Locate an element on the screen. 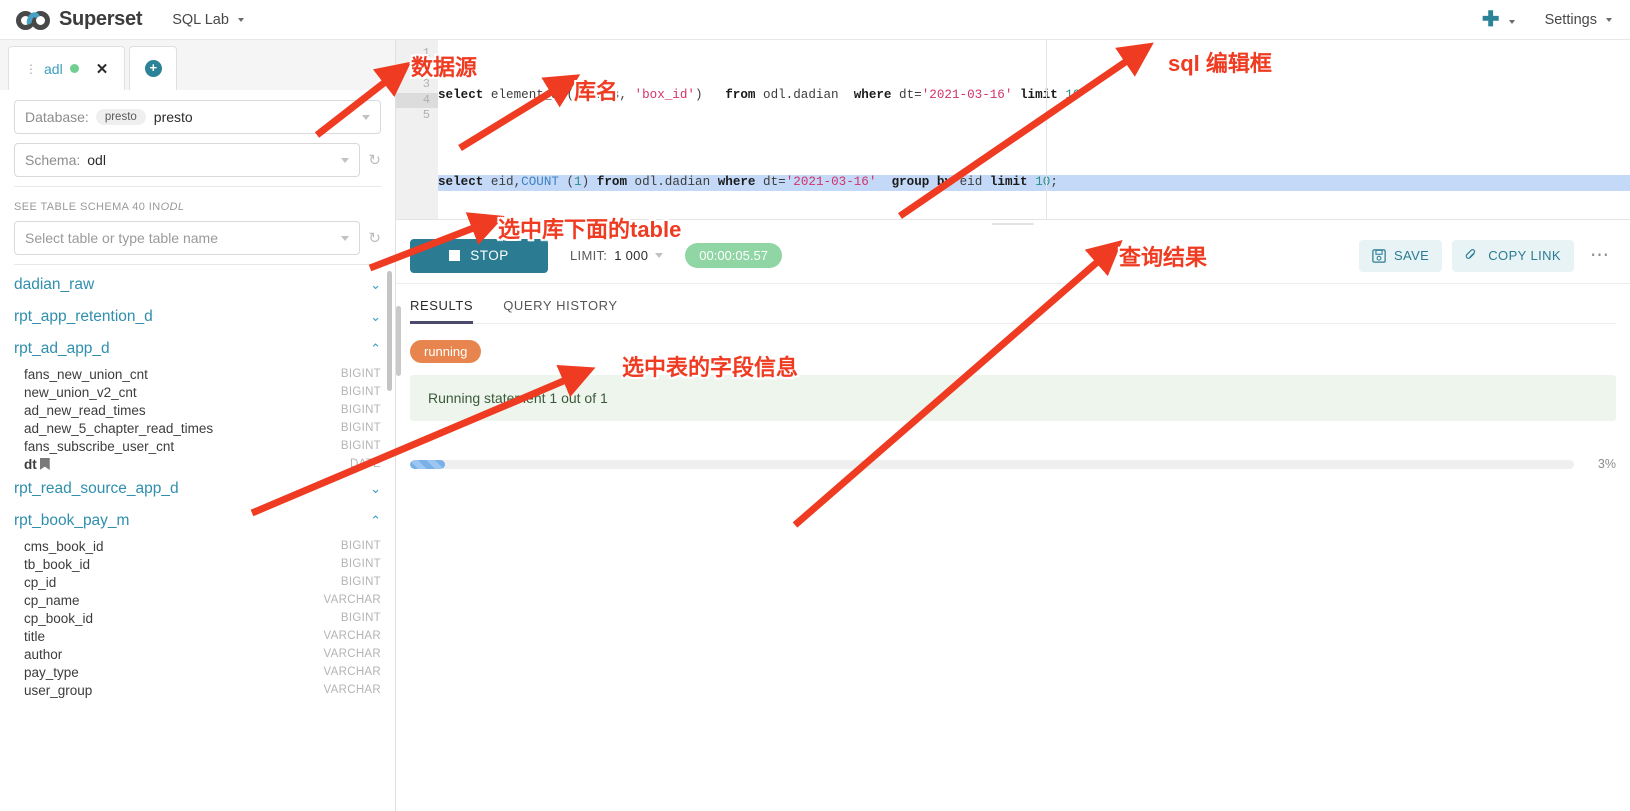 The height and width of the screenshot is (811, 1630). editor-resize-handle is located at coordinates (1013, 224).